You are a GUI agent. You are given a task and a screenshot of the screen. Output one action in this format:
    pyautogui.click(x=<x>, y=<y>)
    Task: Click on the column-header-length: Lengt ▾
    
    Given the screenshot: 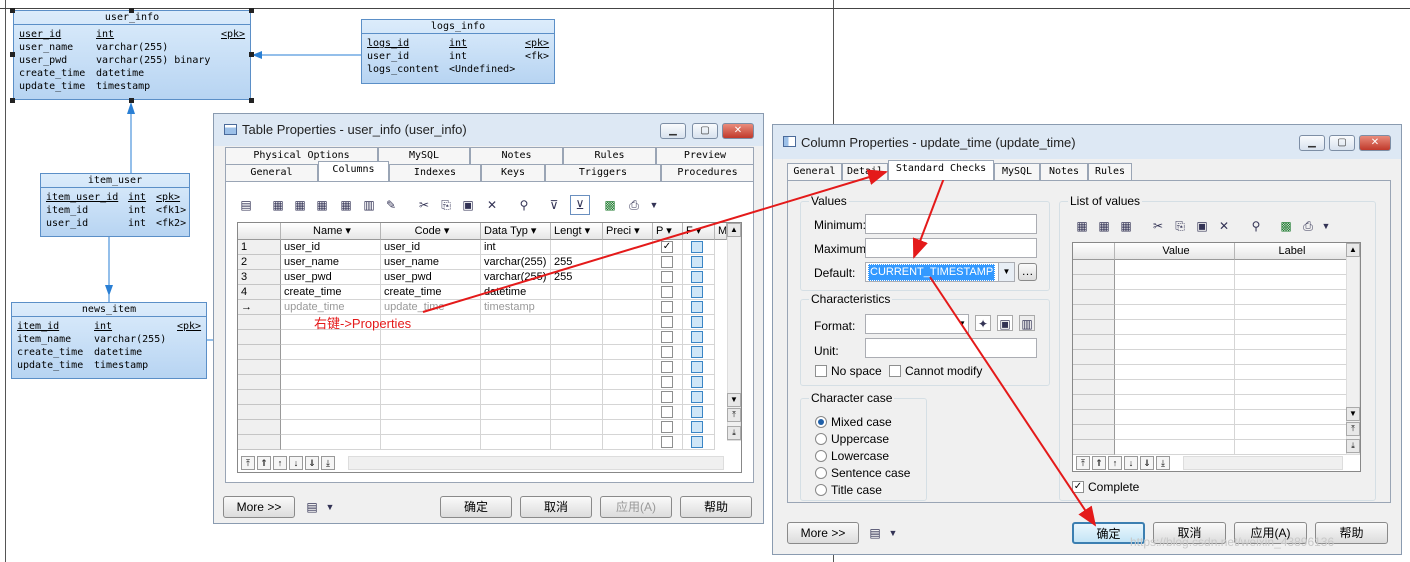 What is the action you would take?
    pyautogui.click(x=577, y=231)
    